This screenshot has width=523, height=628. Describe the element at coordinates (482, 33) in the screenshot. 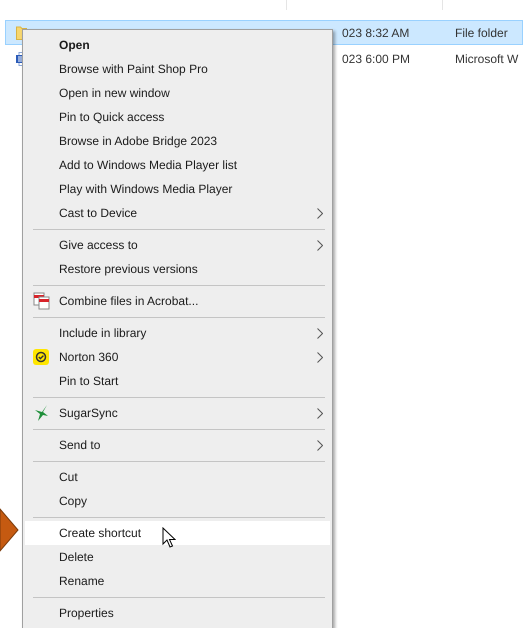

I see `file-type: File folder` at that location.